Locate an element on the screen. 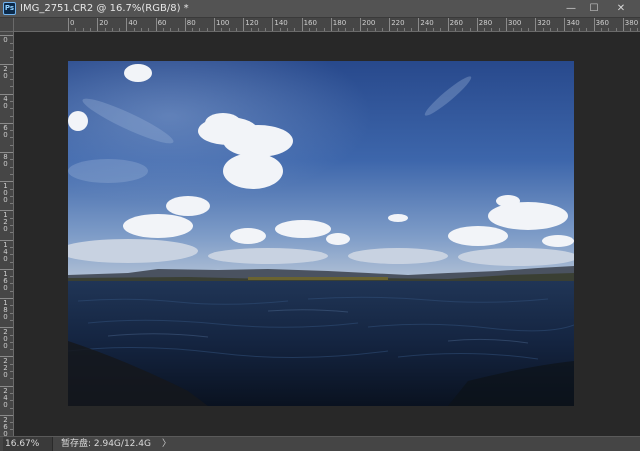  ruler-v-label: 40 is located at coordinates (5, 102).